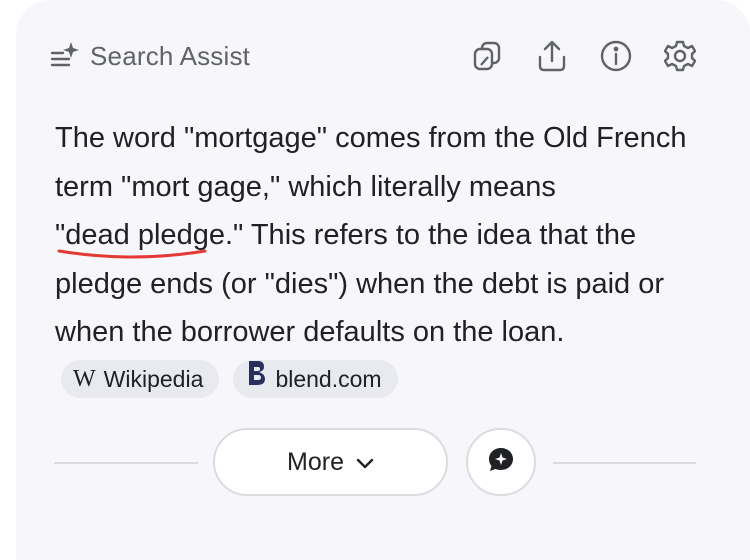 This screenshot has height=560, width=750. I want to click on copy-icon, so click(487, 56).